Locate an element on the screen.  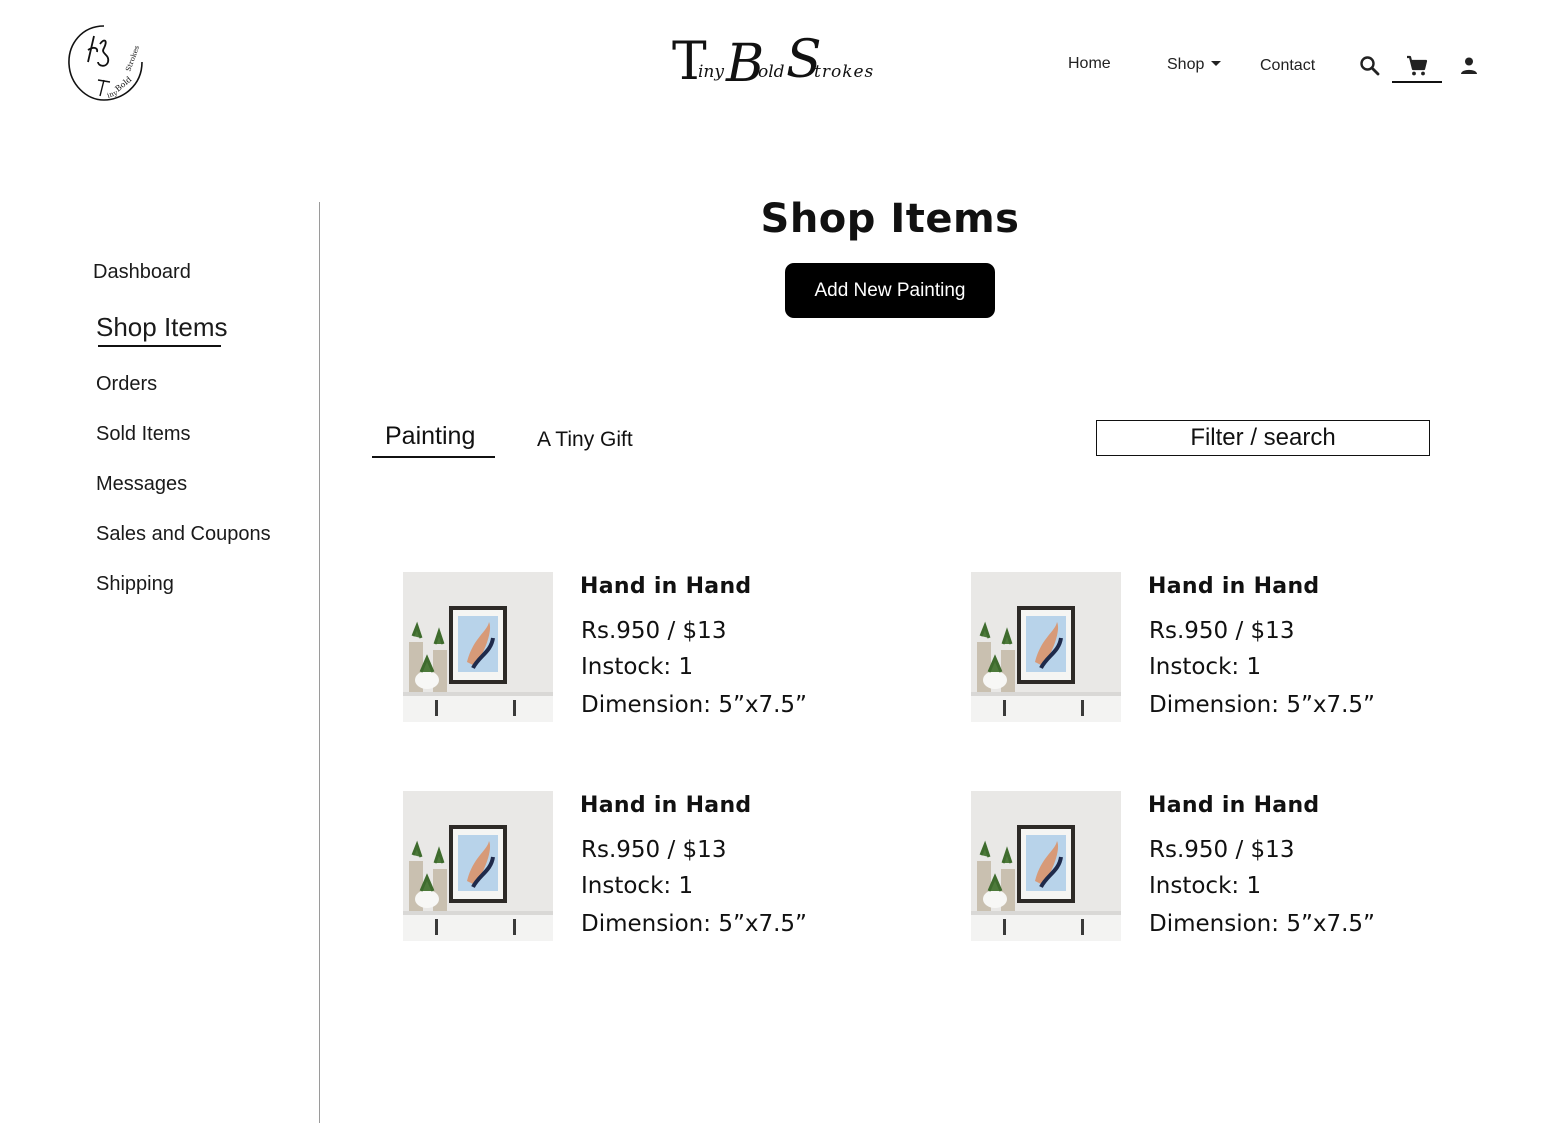
brand-word-iny: iny is located at coordinates (711, 72).